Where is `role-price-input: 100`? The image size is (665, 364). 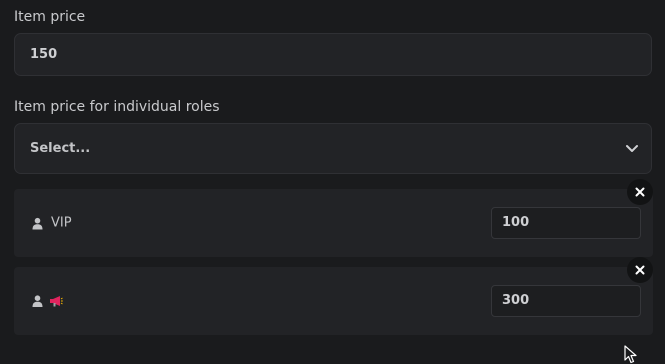
role-price-input: 100 is located at coordinates (566, 223).